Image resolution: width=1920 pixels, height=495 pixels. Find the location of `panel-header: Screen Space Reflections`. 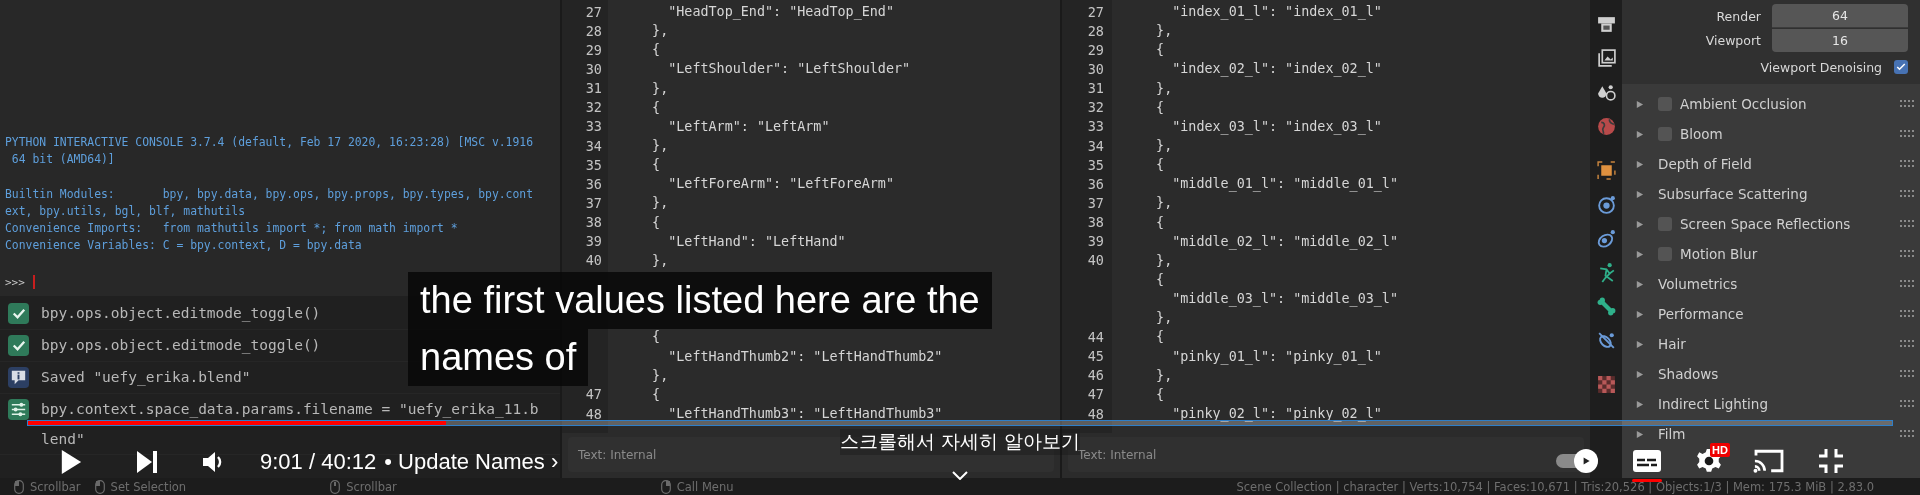

panel-header: Screen Space Reflections is located at coordinates (1765, 224).